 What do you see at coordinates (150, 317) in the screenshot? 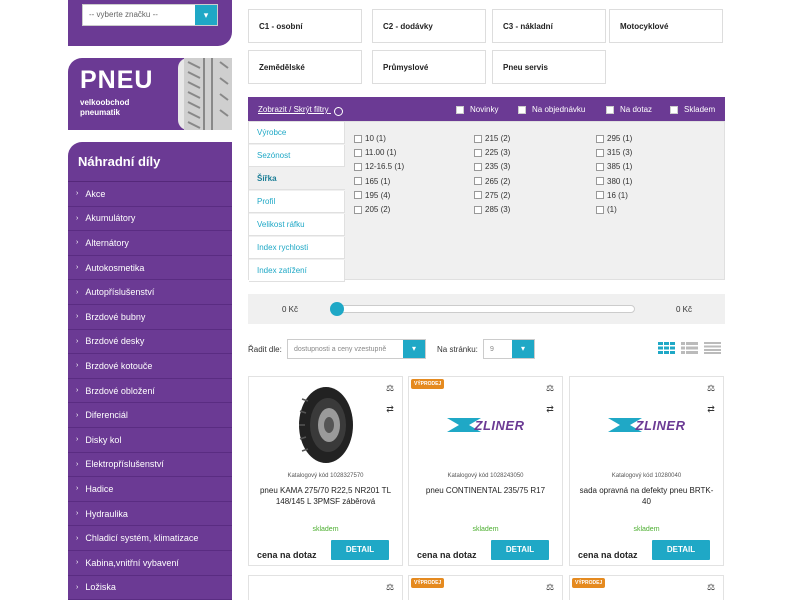
I see `parts-menu-item: › Brzdové bubny` at bounding box center [150, 317].